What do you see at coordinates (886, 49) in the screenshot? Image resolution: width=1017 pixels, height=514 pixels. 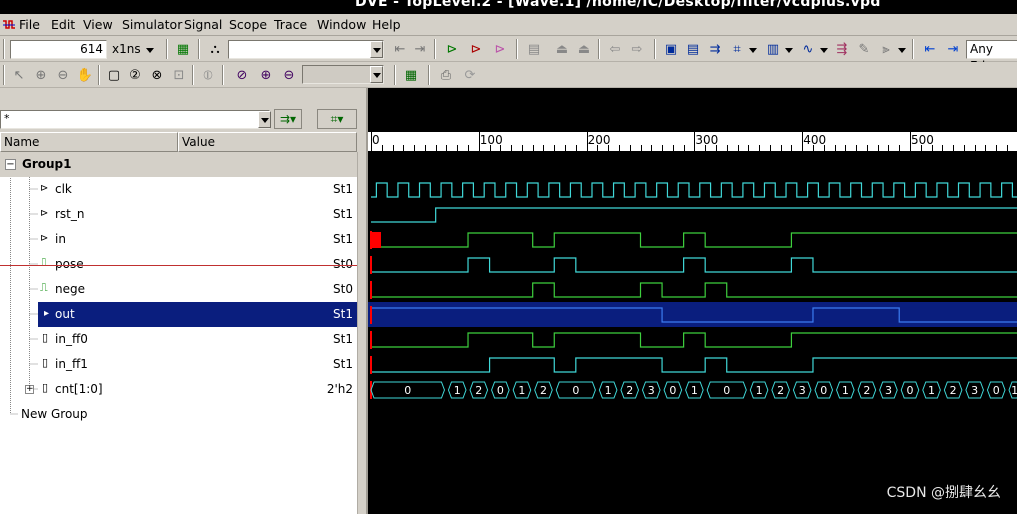 I see `trace-x-icon: ⫸` at bounding box center [886, 49].